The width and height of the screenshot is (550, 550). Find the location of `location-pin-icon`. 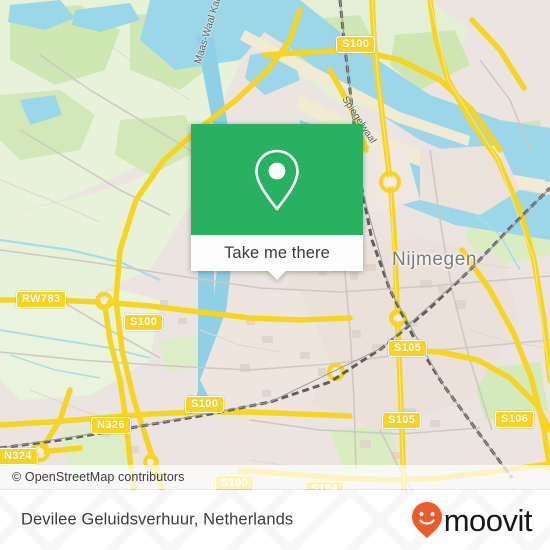

location-pin-icon is located at coordinates (277, 179).